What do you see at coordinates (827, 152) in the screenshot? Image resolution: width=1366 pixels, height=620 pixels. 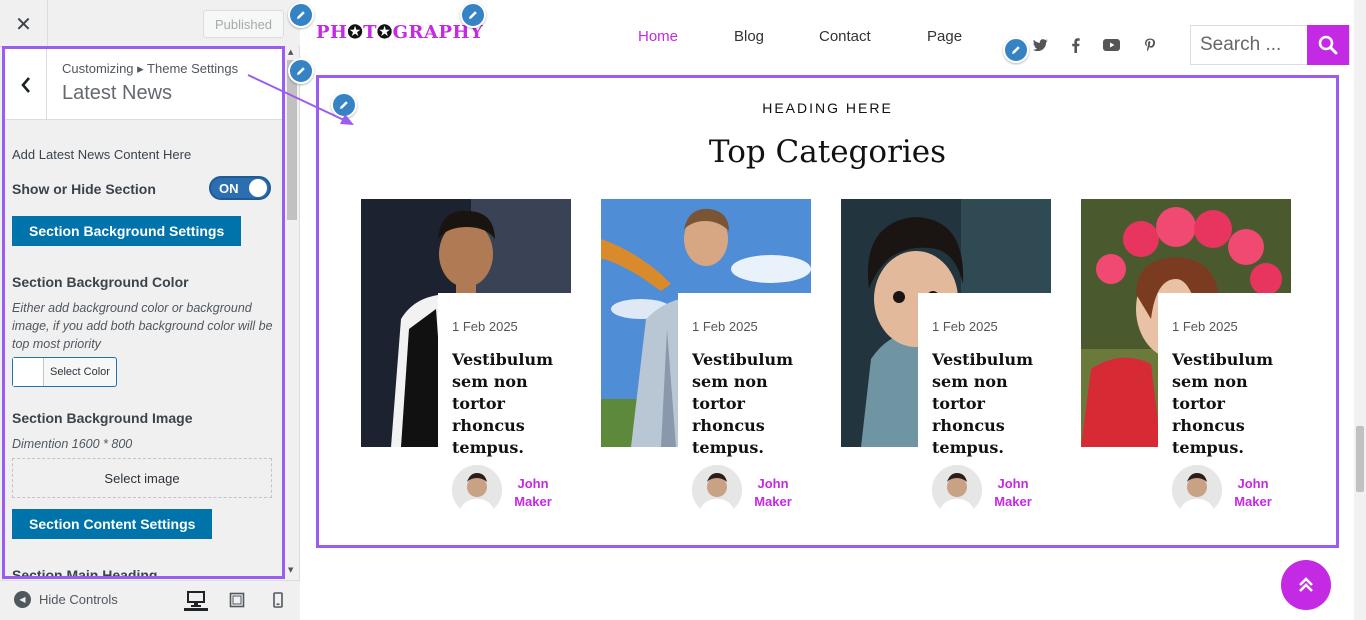 I see `section-heading: Top Categories` at bounding box center [827, 152].